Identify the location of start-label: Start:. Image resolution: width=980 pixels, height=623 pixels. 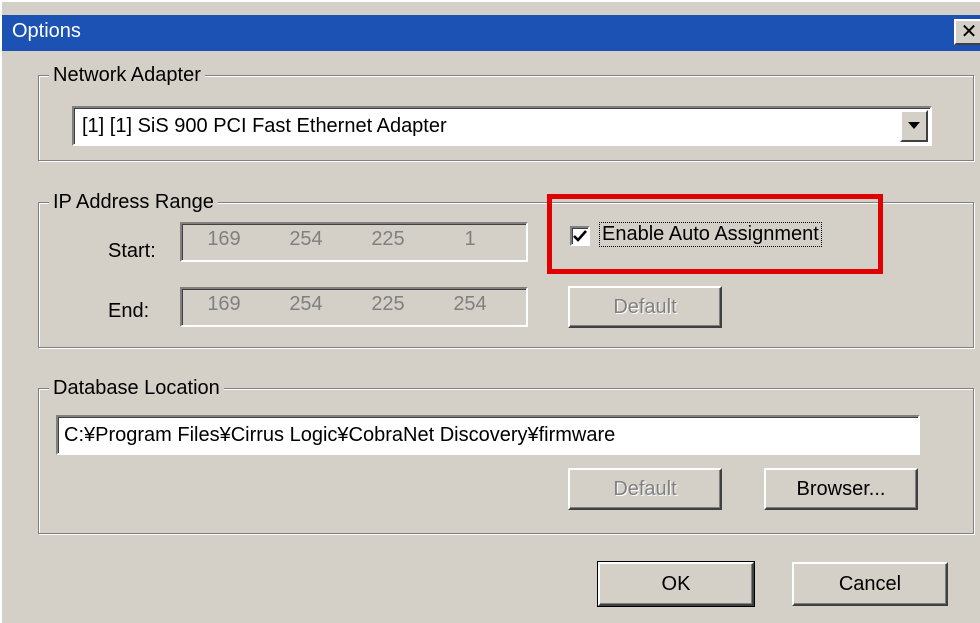
(132, 251).